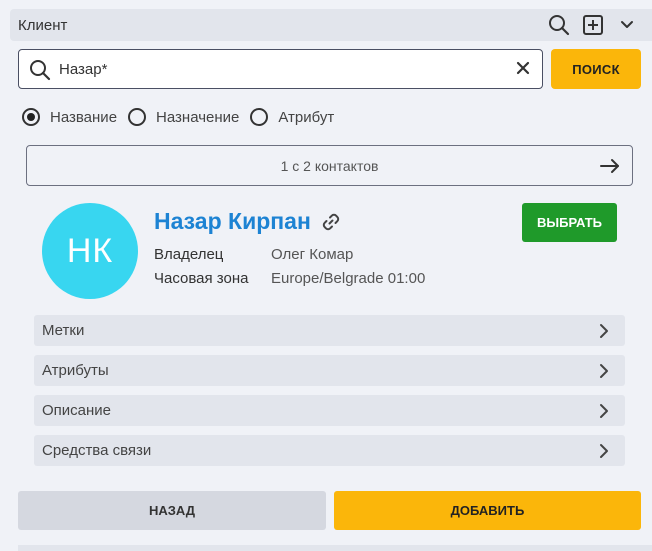  I want to click on search-button: ПОИСК, so click(596, 69).